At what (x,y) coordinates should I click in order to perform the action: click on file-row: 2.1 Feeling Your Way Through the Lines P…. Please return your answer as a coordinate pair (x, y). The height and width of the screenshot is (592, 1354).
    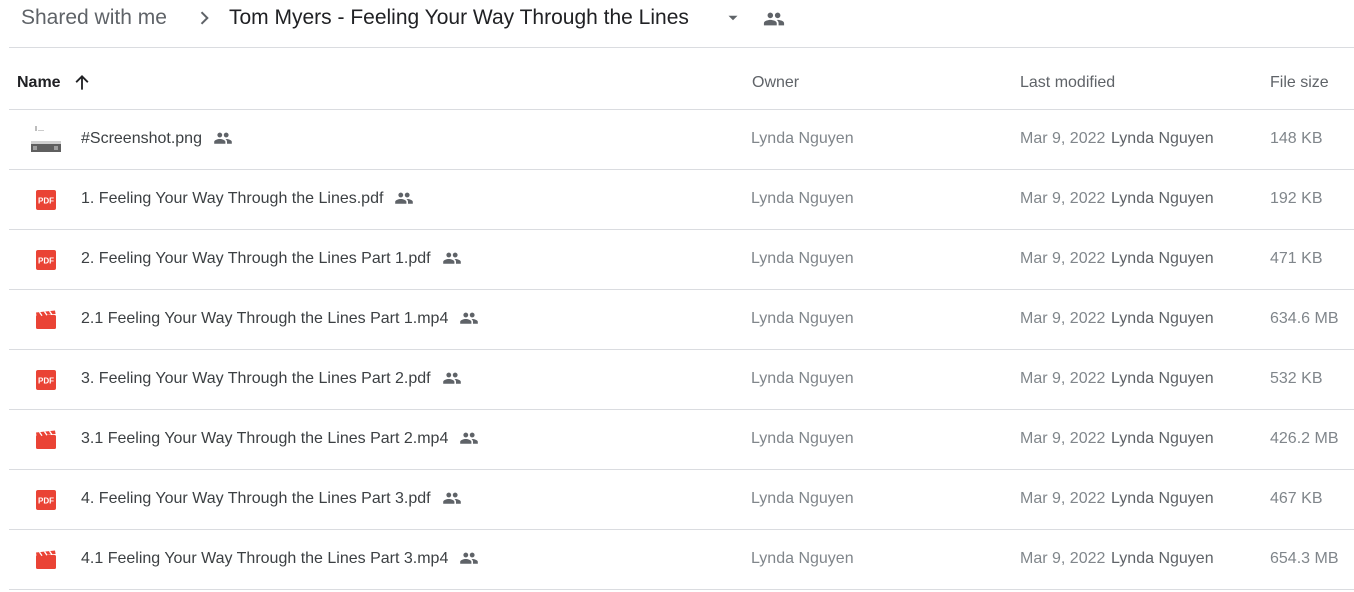
    Looking at the image, I should click on (681, 320).